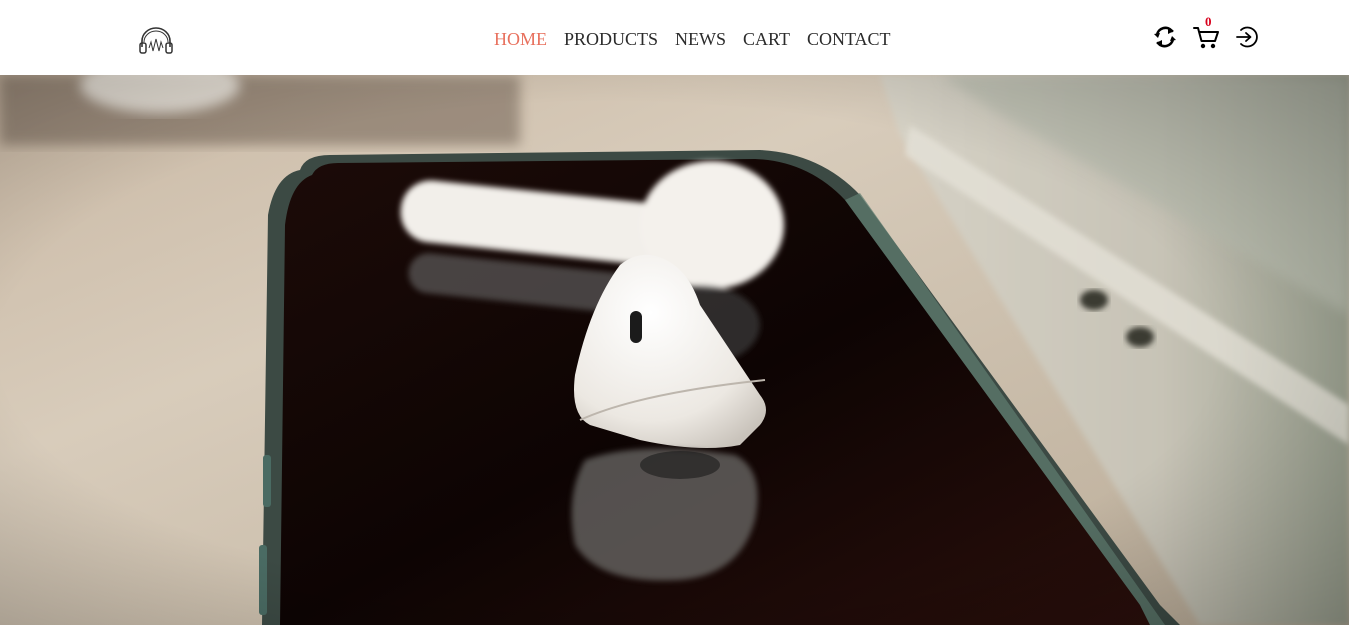 Image resolution: width=1349 pixels, height=625 pixels. Describe the element at coordinates (1207, 34) in the screenshot. I see `header-actions: 0` at that location.